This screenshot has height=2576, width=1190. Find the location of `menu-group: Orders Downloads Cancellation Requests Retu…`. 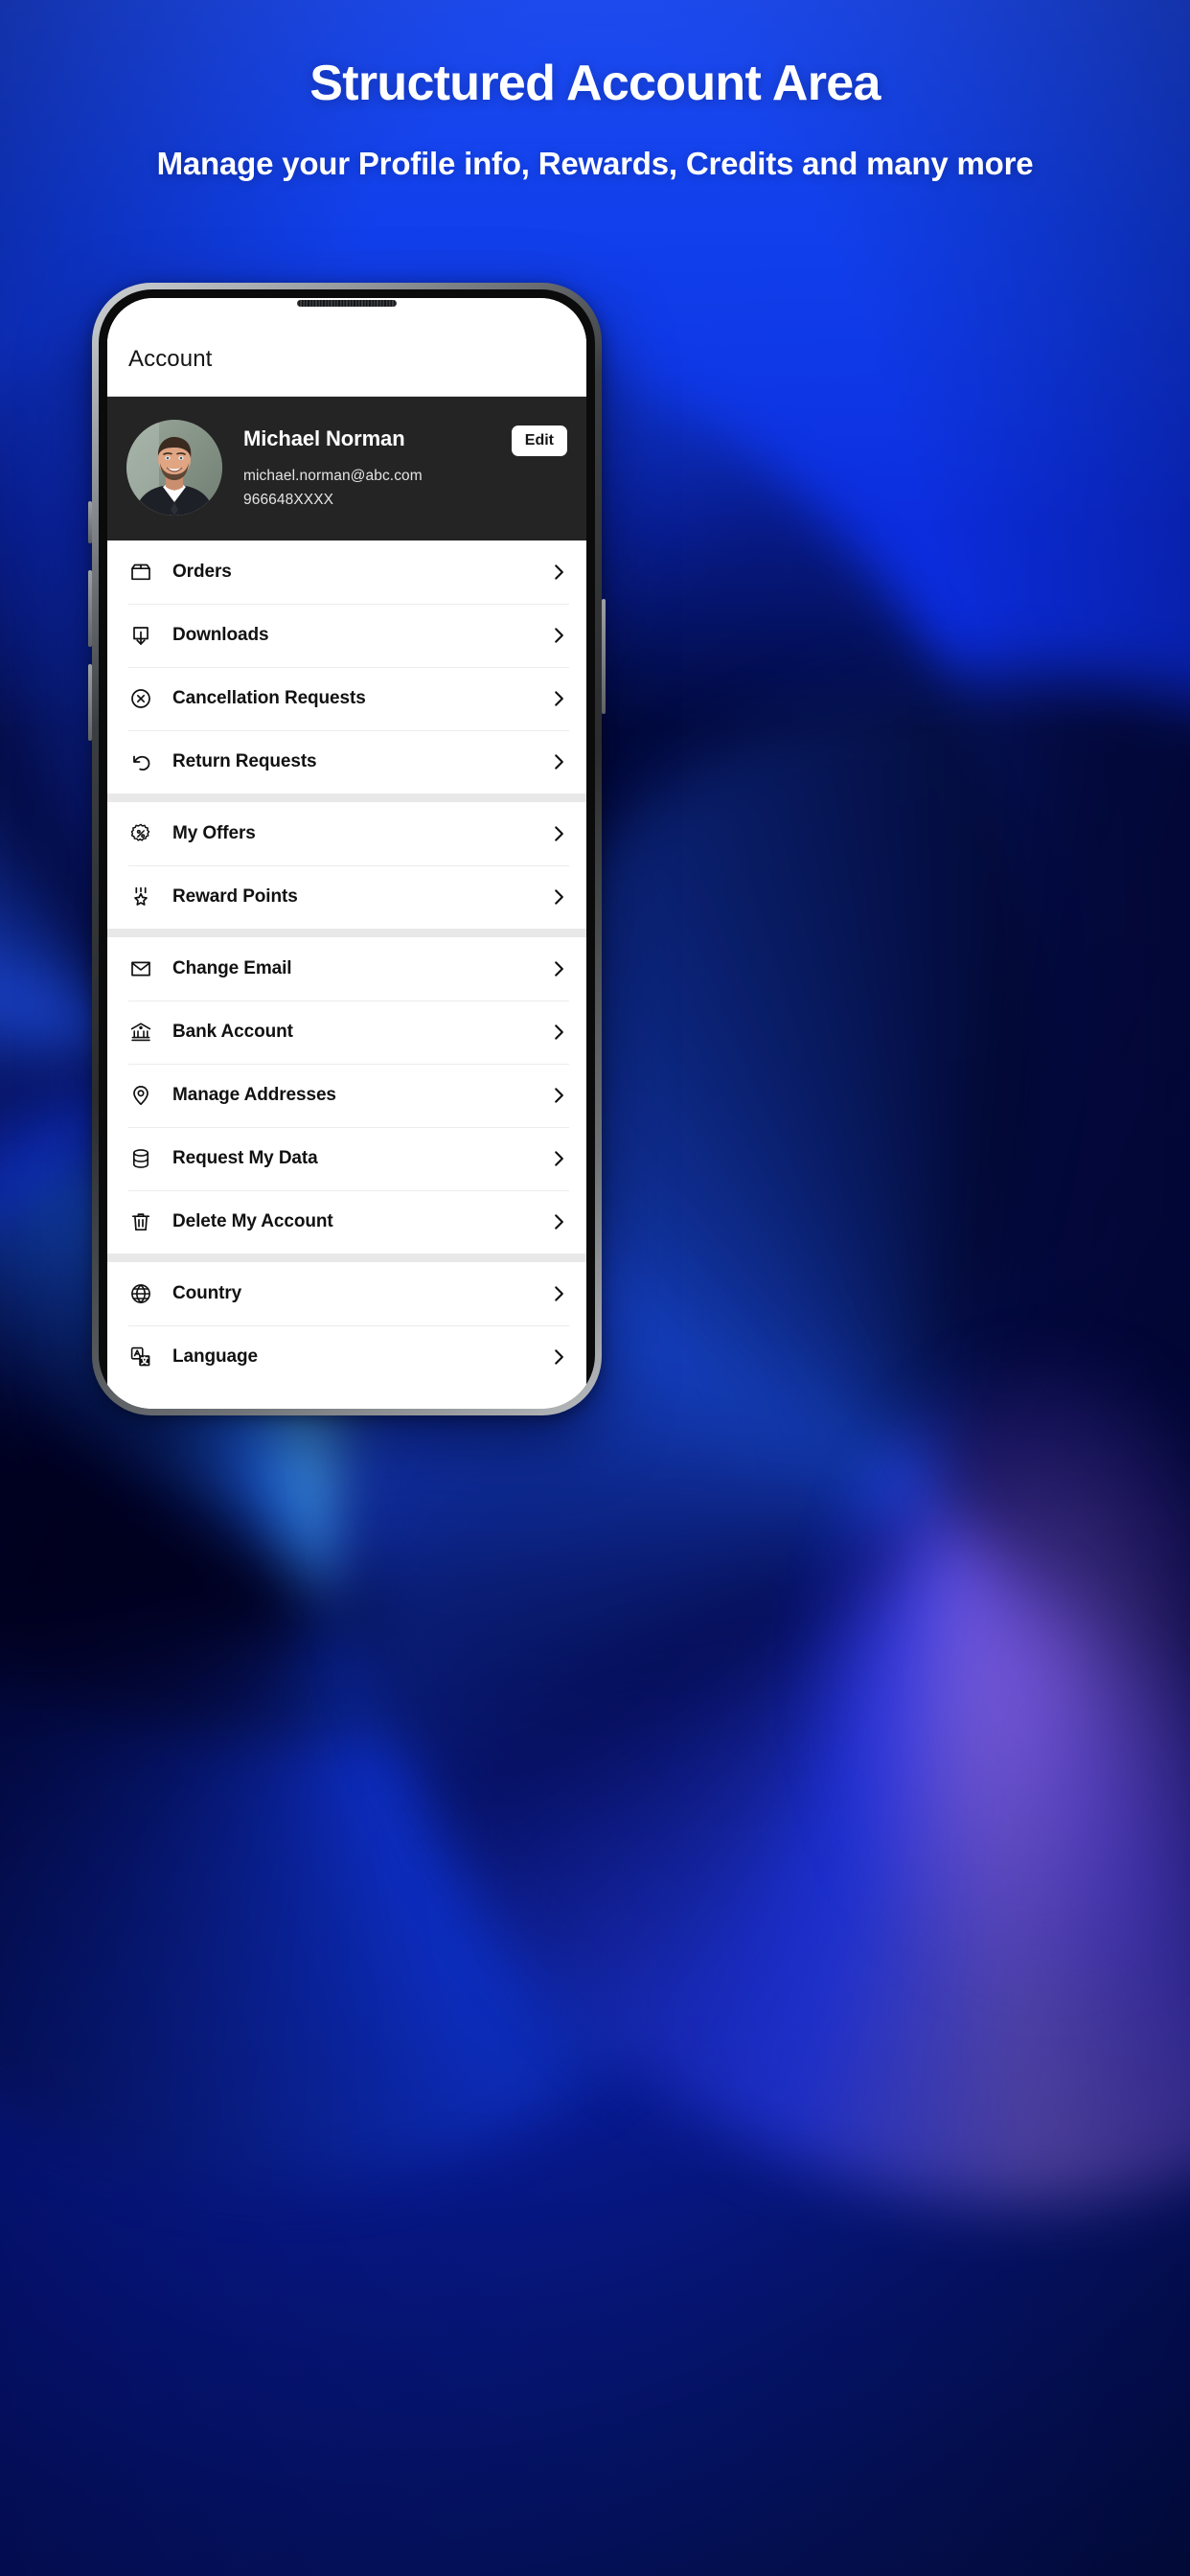

menu-group: Orders Downloads Cancellation Requests Retu… is located at coordinates (347, 667).